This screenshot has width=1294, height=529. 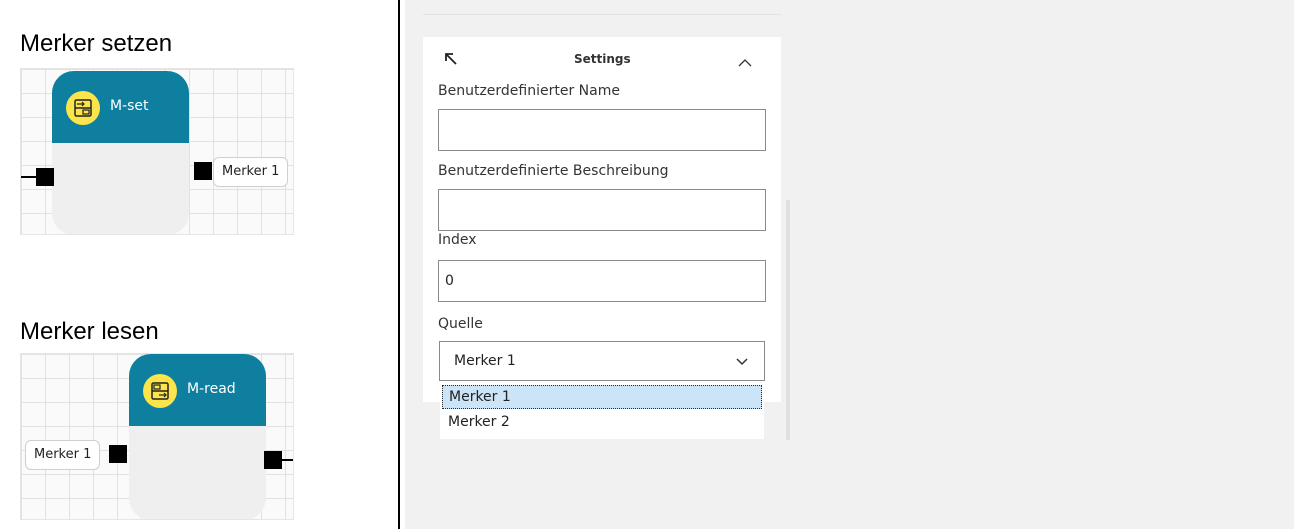 What do you see at coordinates (460, 324) in the screenshot?
I see `source-label: Quelle` at bounding box center [460, 324].